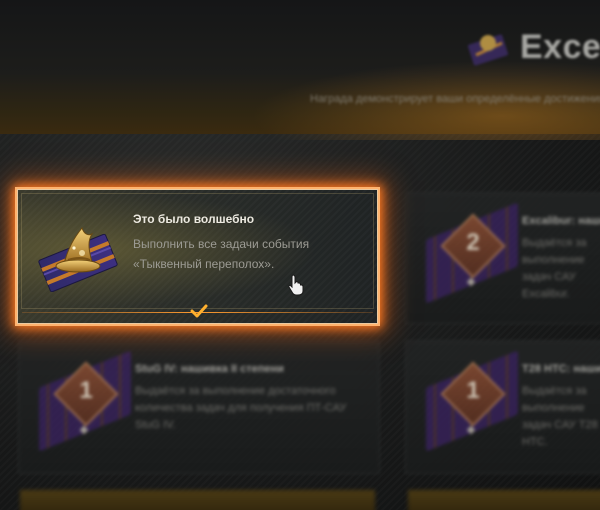 This screenshot has width=600, height=510. I want to click on ribbon-medal-icon, so click(488, 50).